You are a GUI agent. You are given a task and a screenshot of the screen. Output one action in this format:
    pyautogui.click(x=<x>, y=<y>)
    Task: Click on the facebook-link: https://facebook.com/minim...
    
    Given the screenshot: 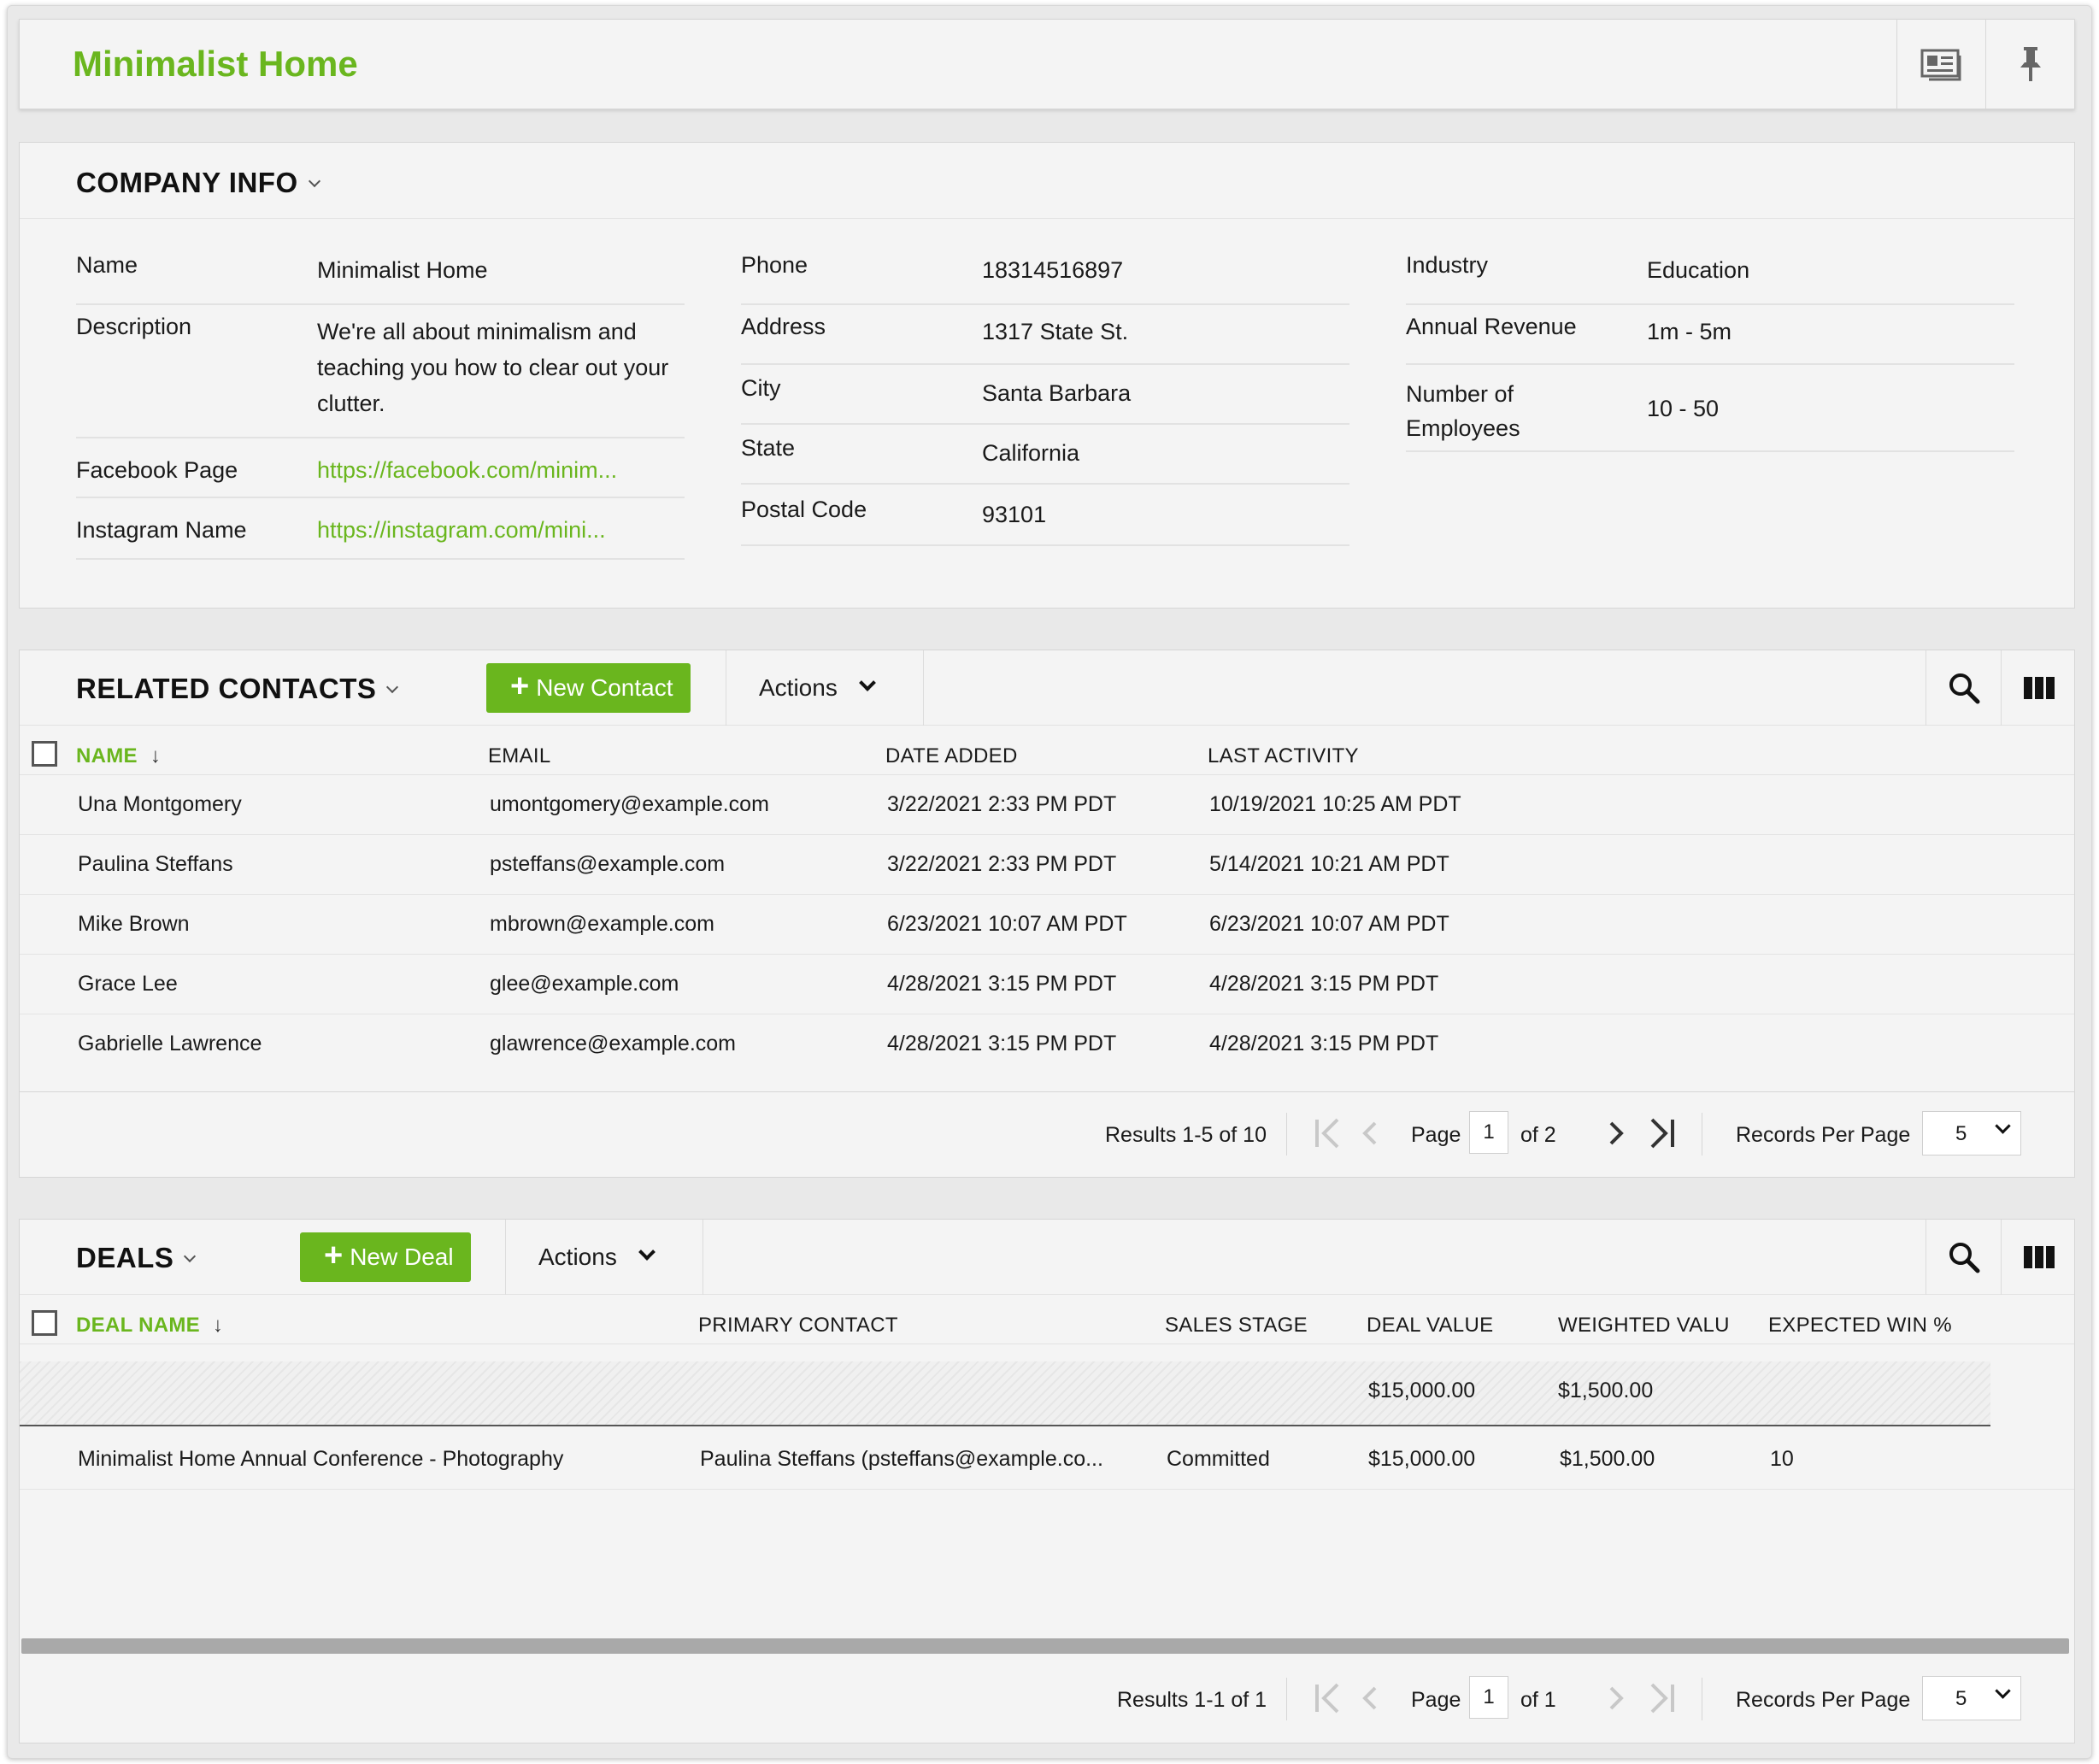 What is the action you would take?
    pyautogui.click(x=488, y=470)
    